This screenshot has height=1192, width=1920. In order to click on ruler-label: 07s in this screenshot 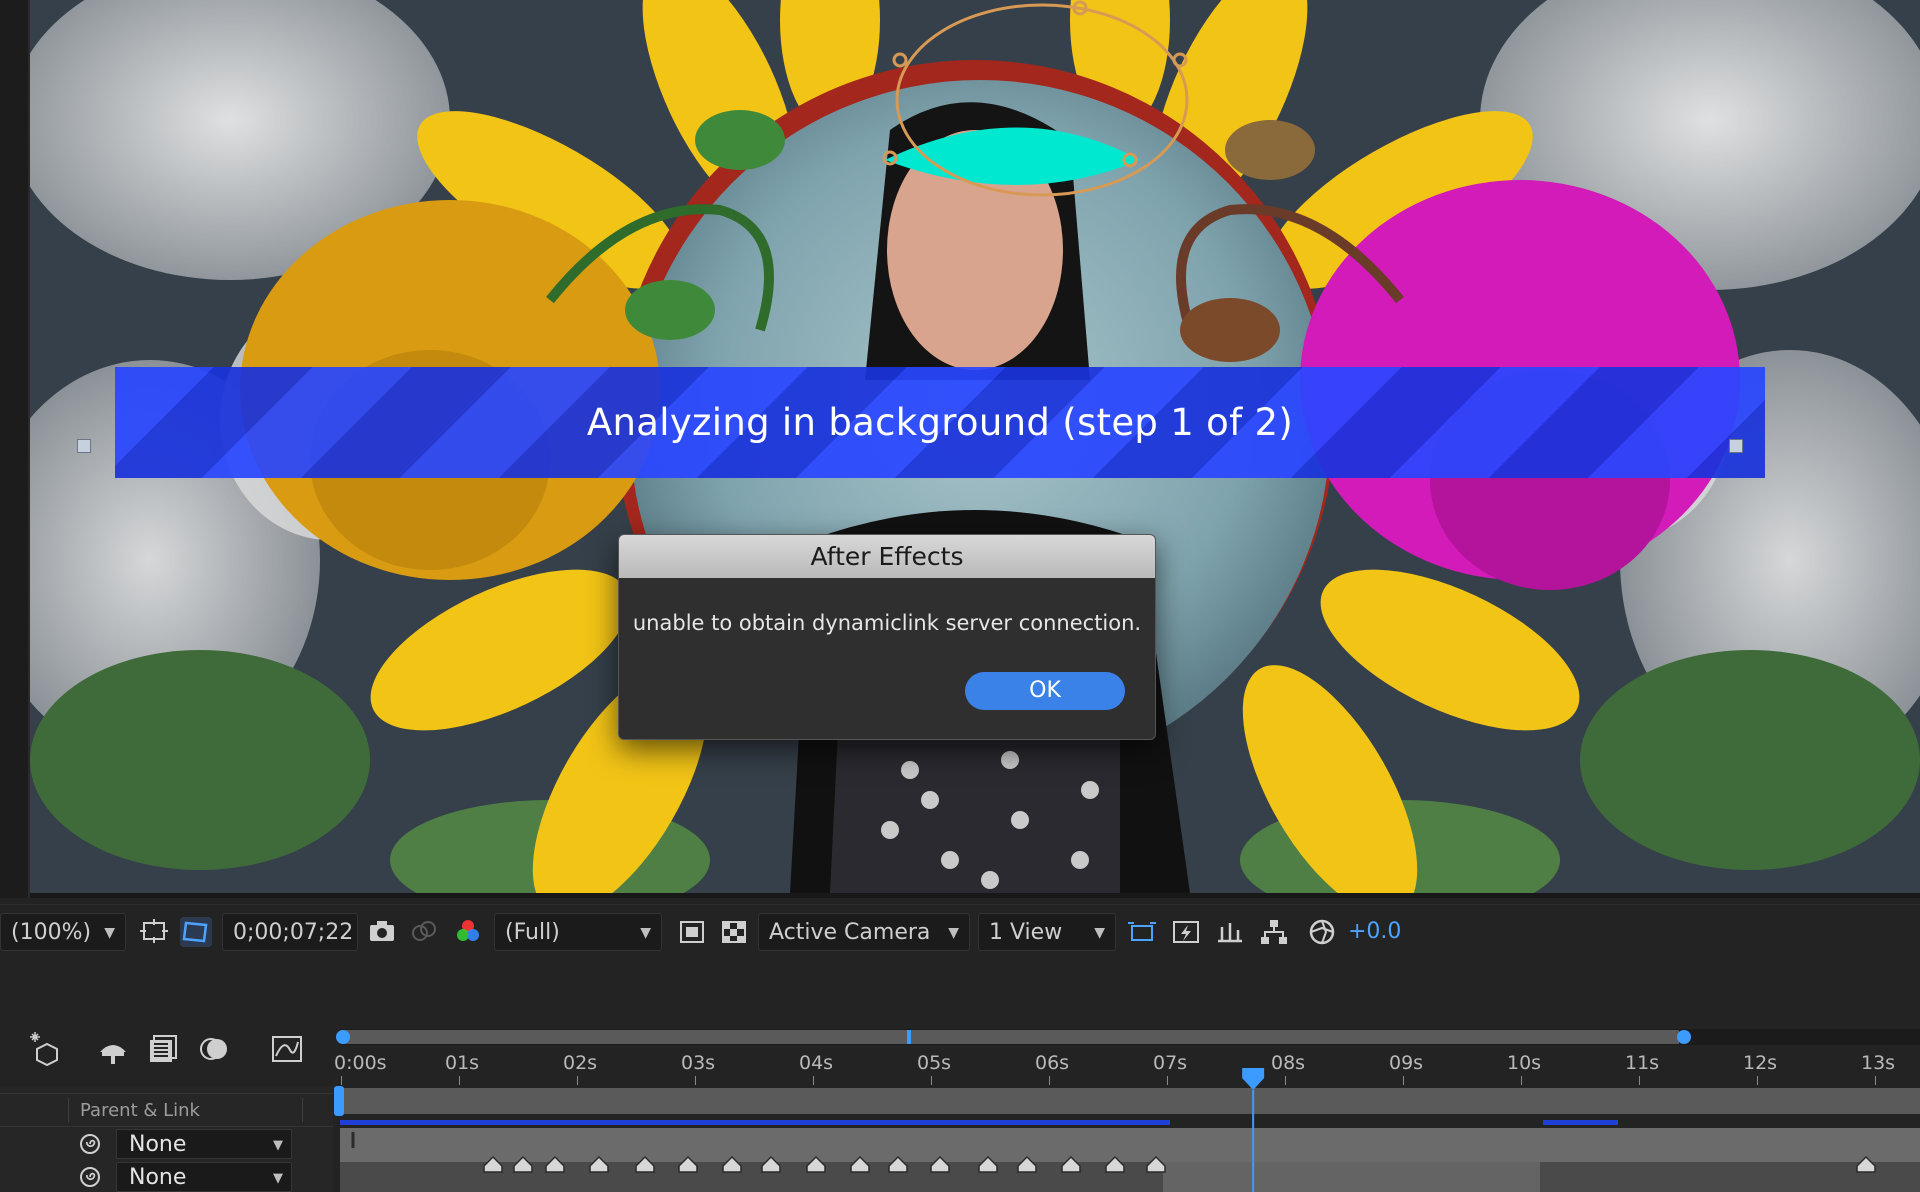, I will do `click(1170, 1063)`.